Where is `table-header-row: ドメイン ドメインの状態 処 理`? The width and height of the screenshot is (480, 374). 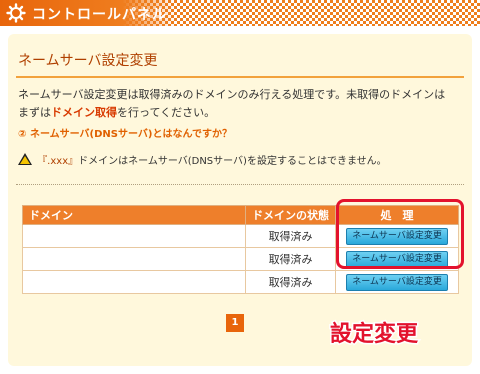 table-header-row: ドメイン ドメインの状態 処 理 is located at coordinates (240, 215).